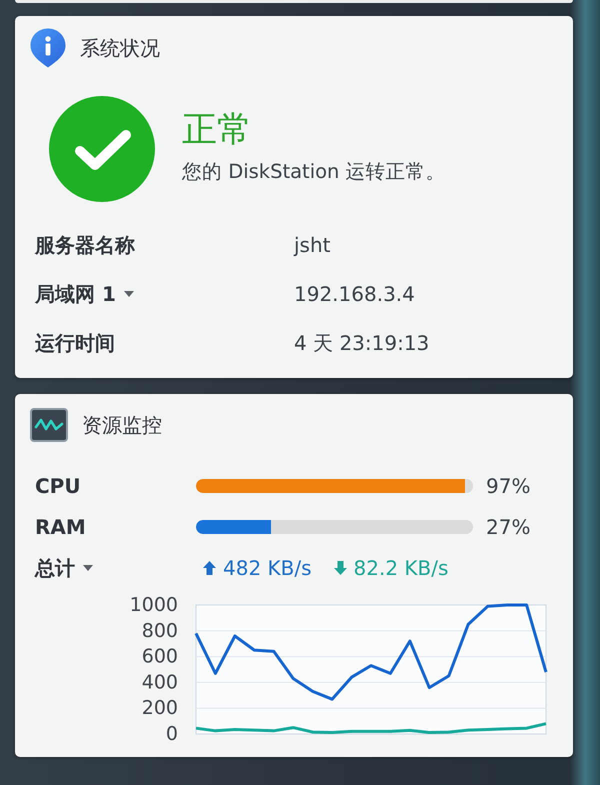  I want to click on activity-monitor-icon, so click(49, 425).